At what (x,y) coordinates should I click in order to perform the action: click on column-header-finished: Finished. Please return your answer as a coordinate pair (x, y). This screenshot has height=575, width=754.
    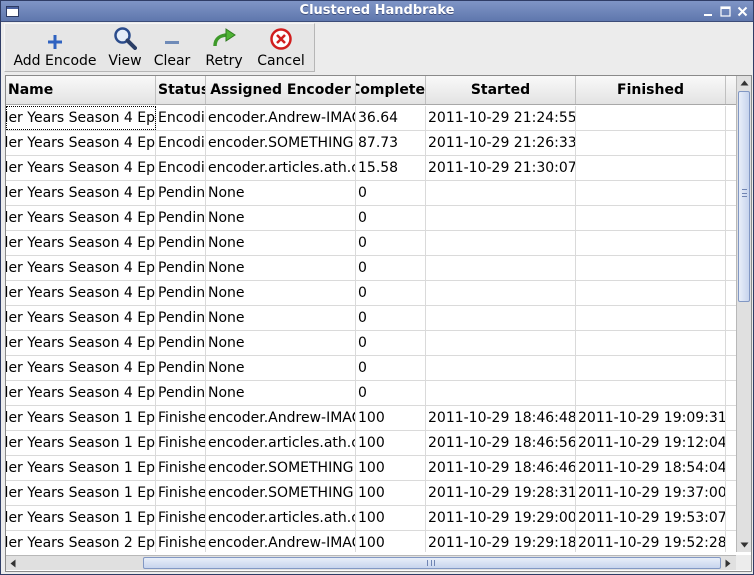
    Looking at the image, I should click on (651, 90).